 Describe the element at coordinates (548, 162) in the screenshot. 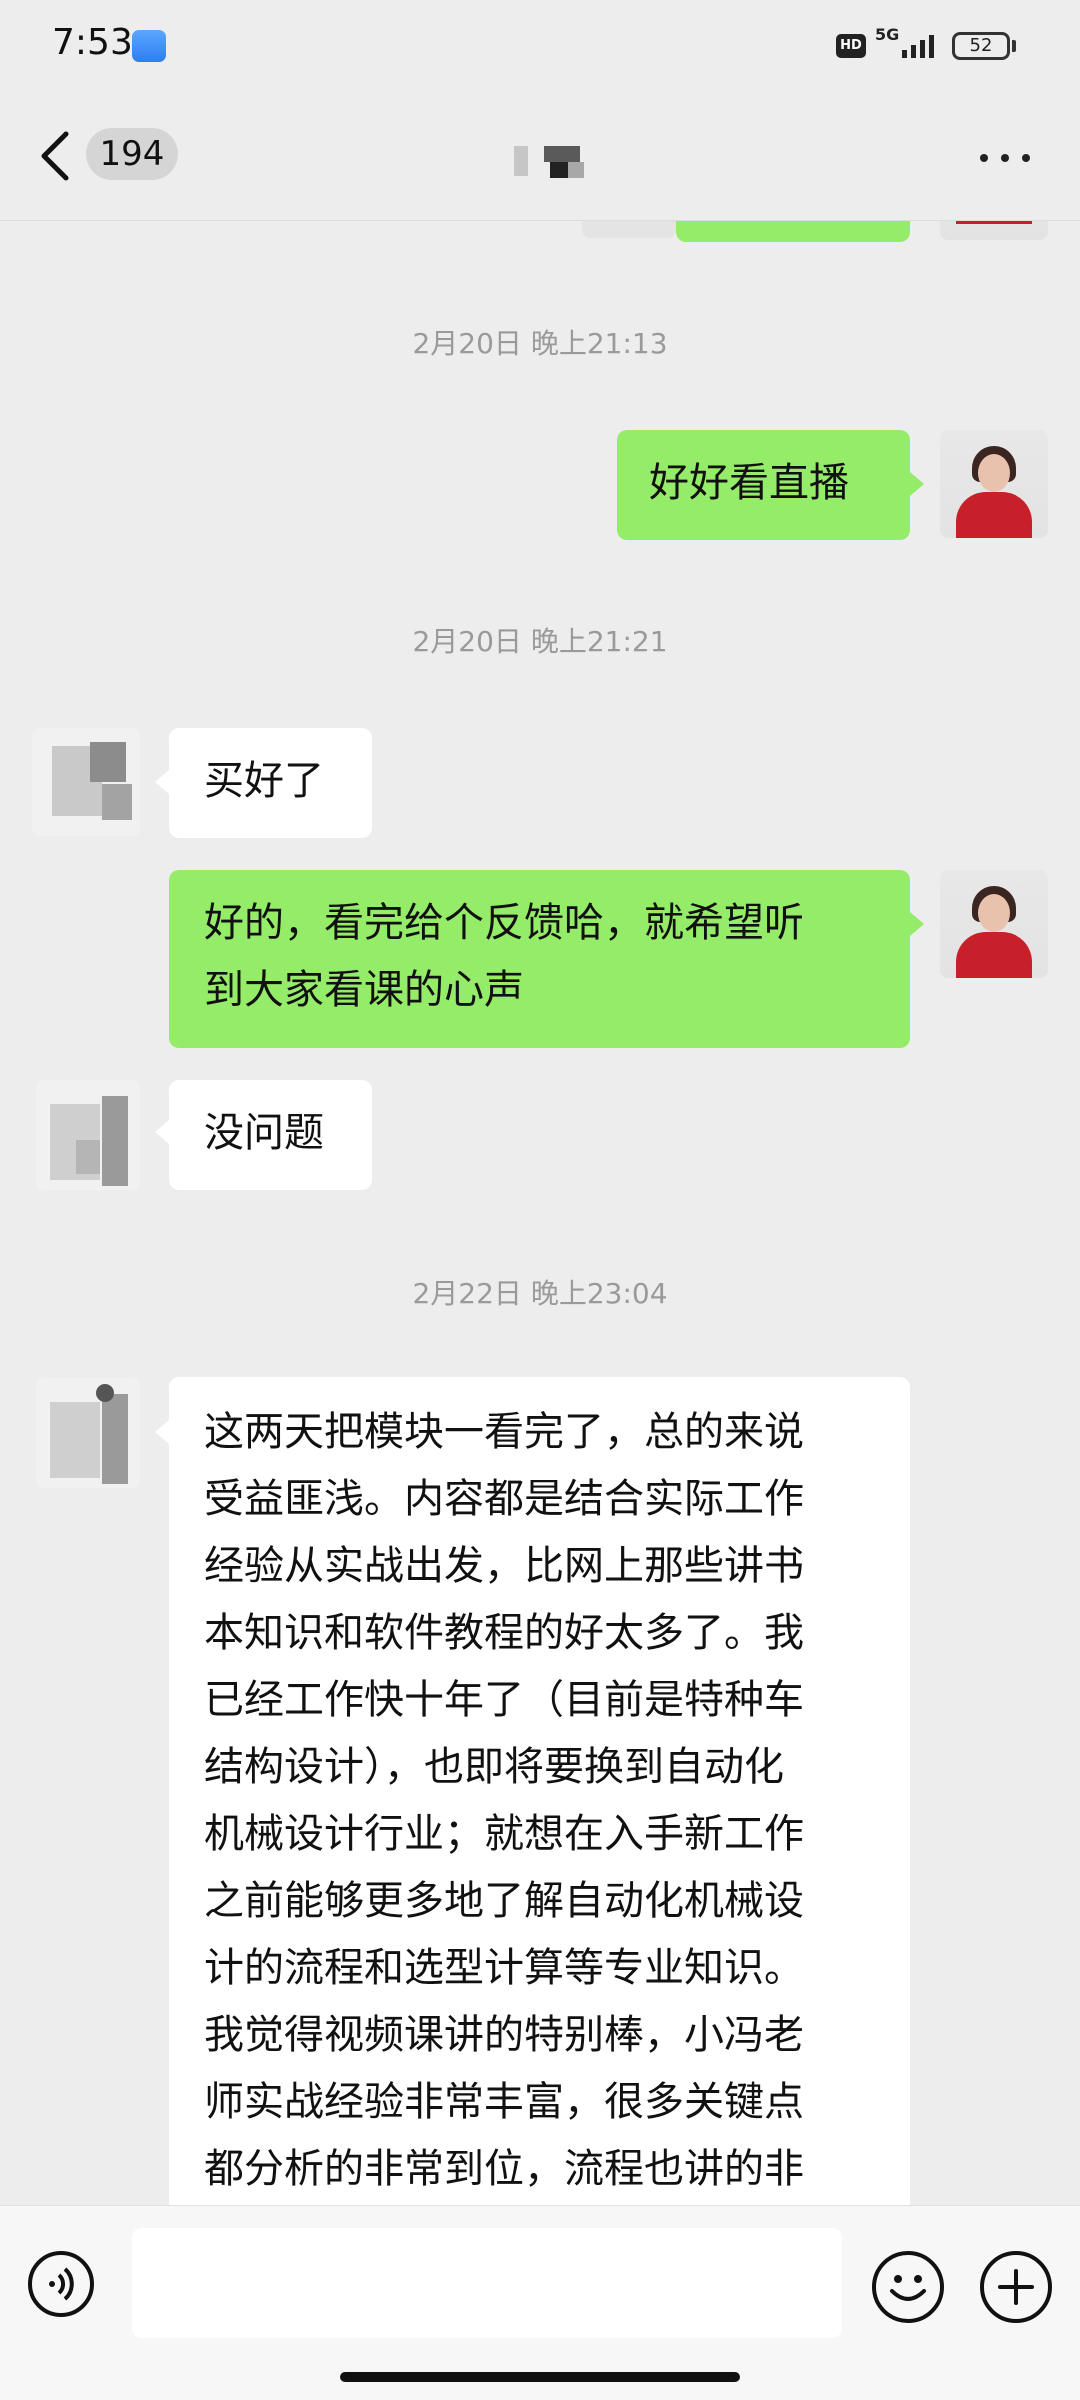

I see `chat-title-redacted` at that location.